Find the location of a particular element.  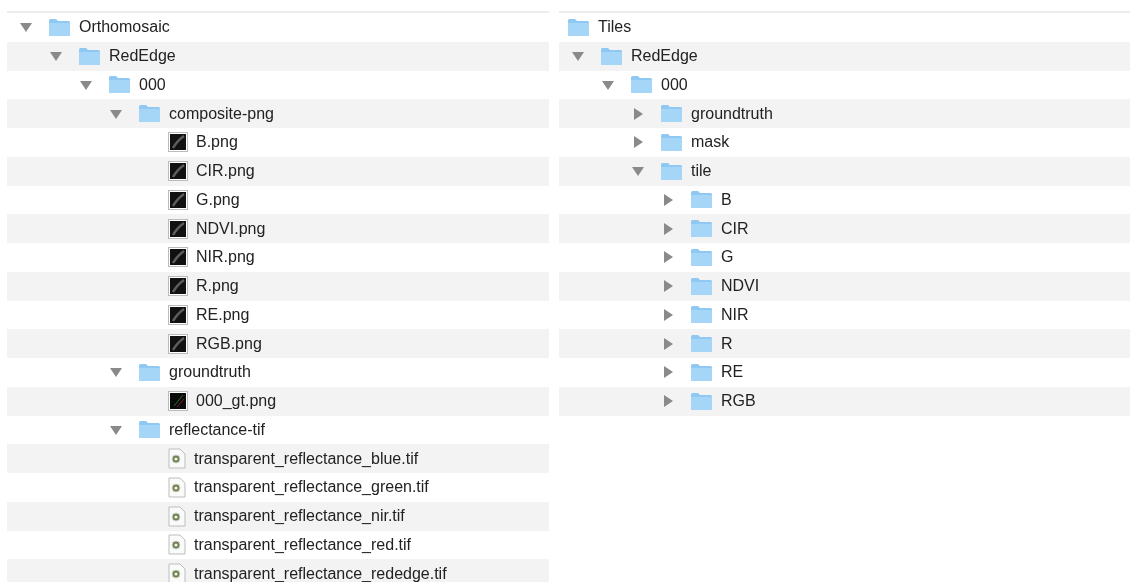

file-name: RE is located at coordinates (732, 372).